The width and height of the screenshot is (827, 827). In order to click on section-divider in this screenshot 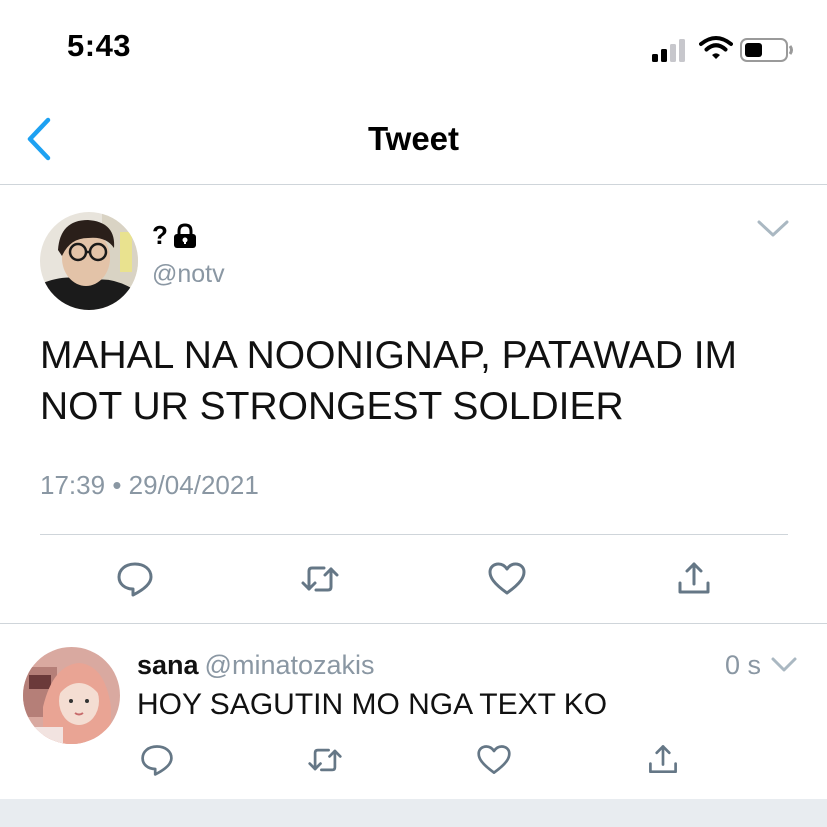, I will do `click(413, 623)`.